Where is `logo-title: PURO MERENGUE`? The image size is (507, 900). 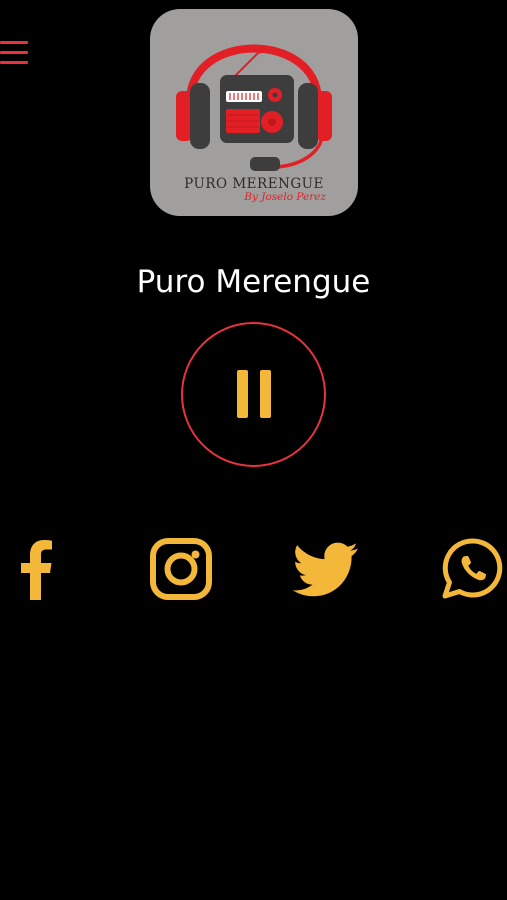
logo-title: PURO MERENGUE is located at coordinates (254, 184).